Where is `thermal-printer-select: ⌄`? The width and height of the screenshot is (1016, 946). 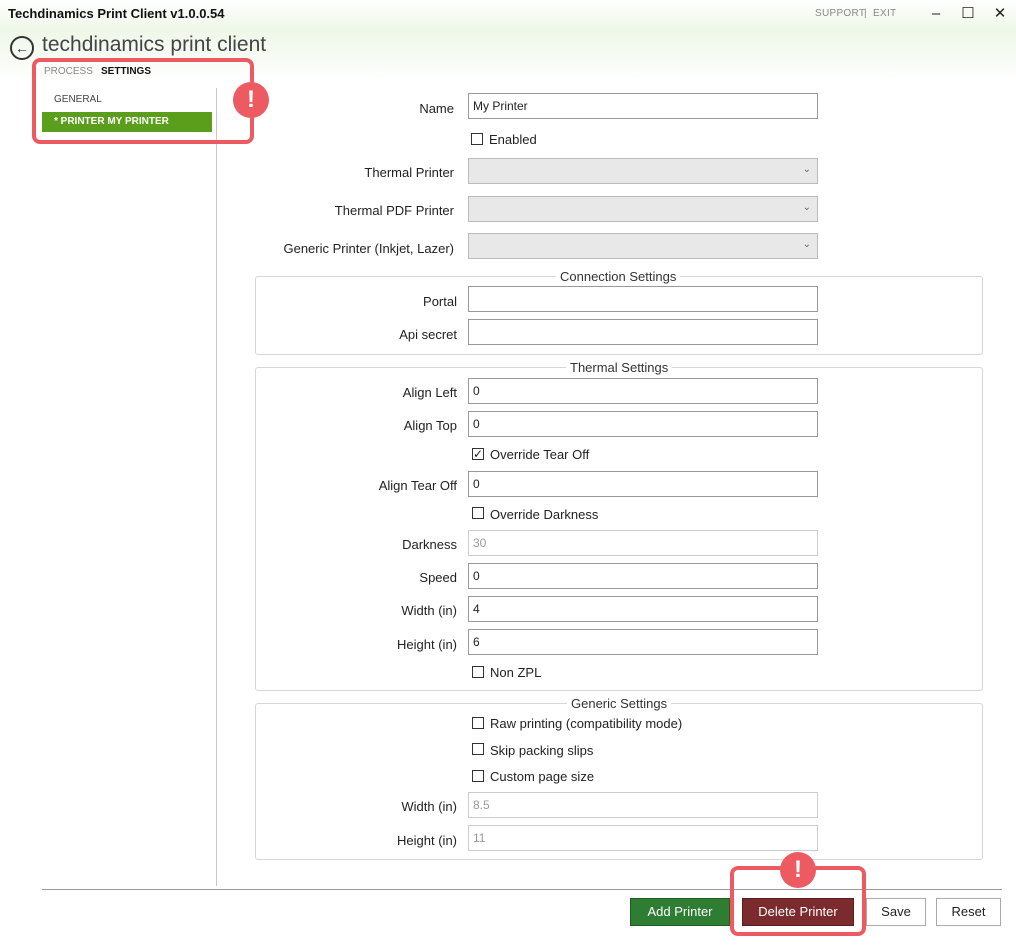 thermal-printer-select: ⌄ is located at coordinates (643, 171).